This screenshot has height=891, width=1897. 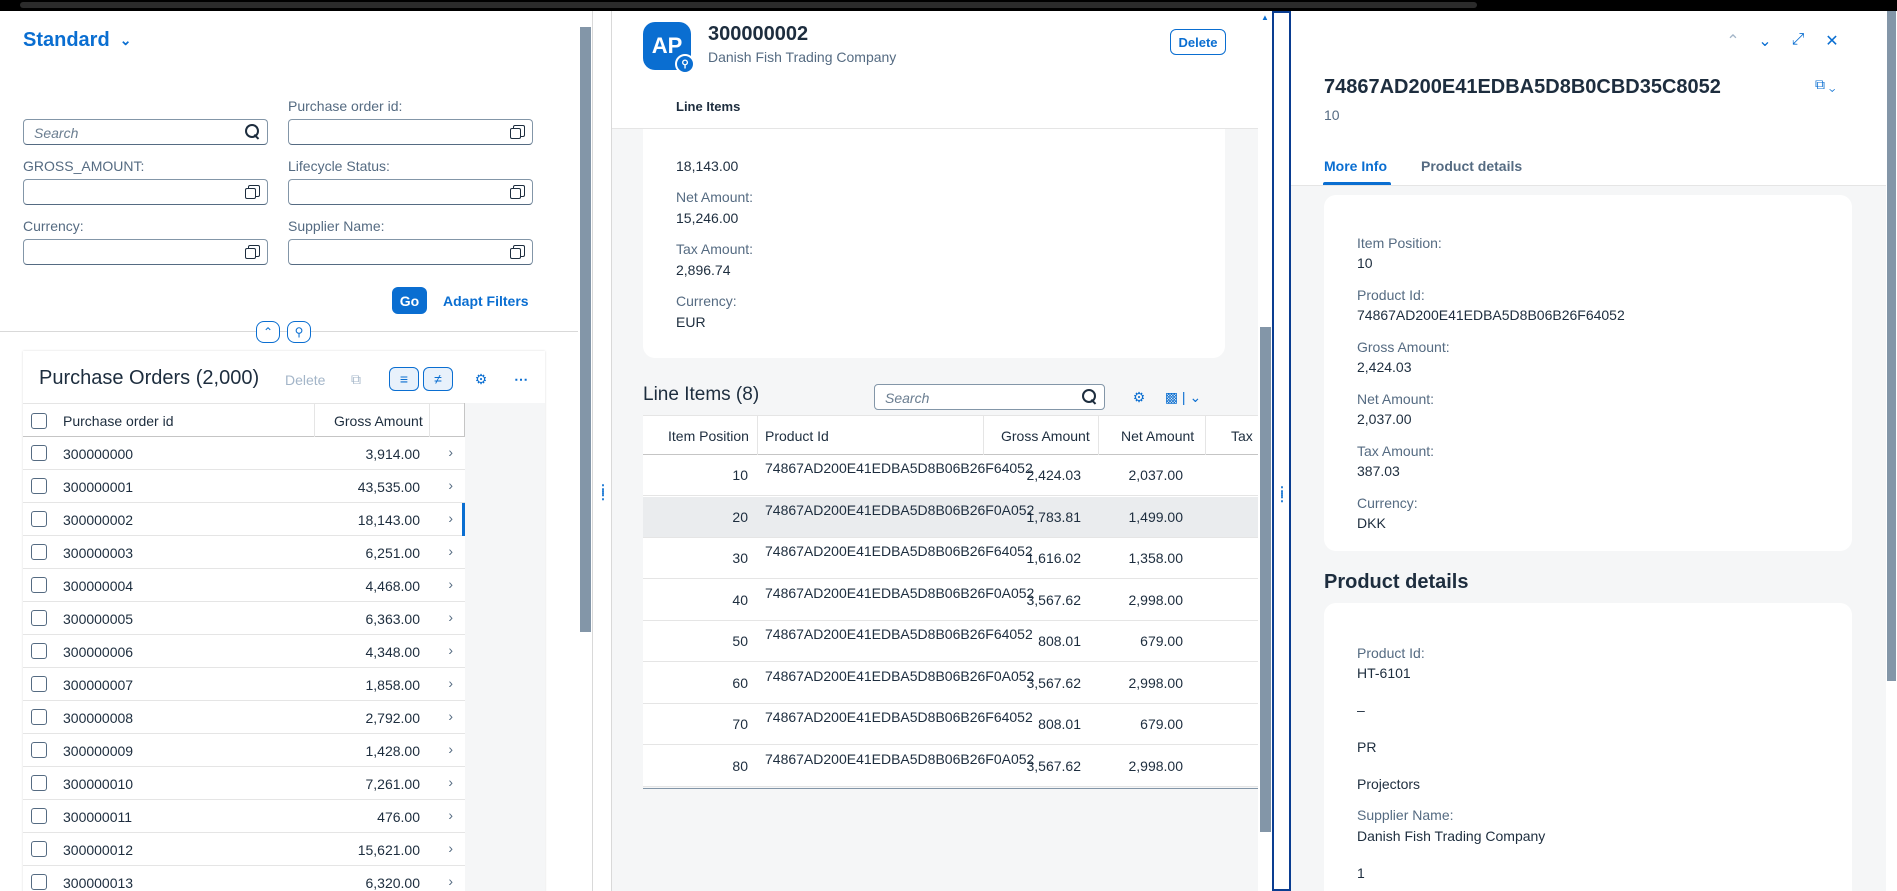 What do you see at coordinates (244, 783) in the screenshot?
I see `table-row: 300000010 7,261.00 ›` at bounding box center [244, 783].